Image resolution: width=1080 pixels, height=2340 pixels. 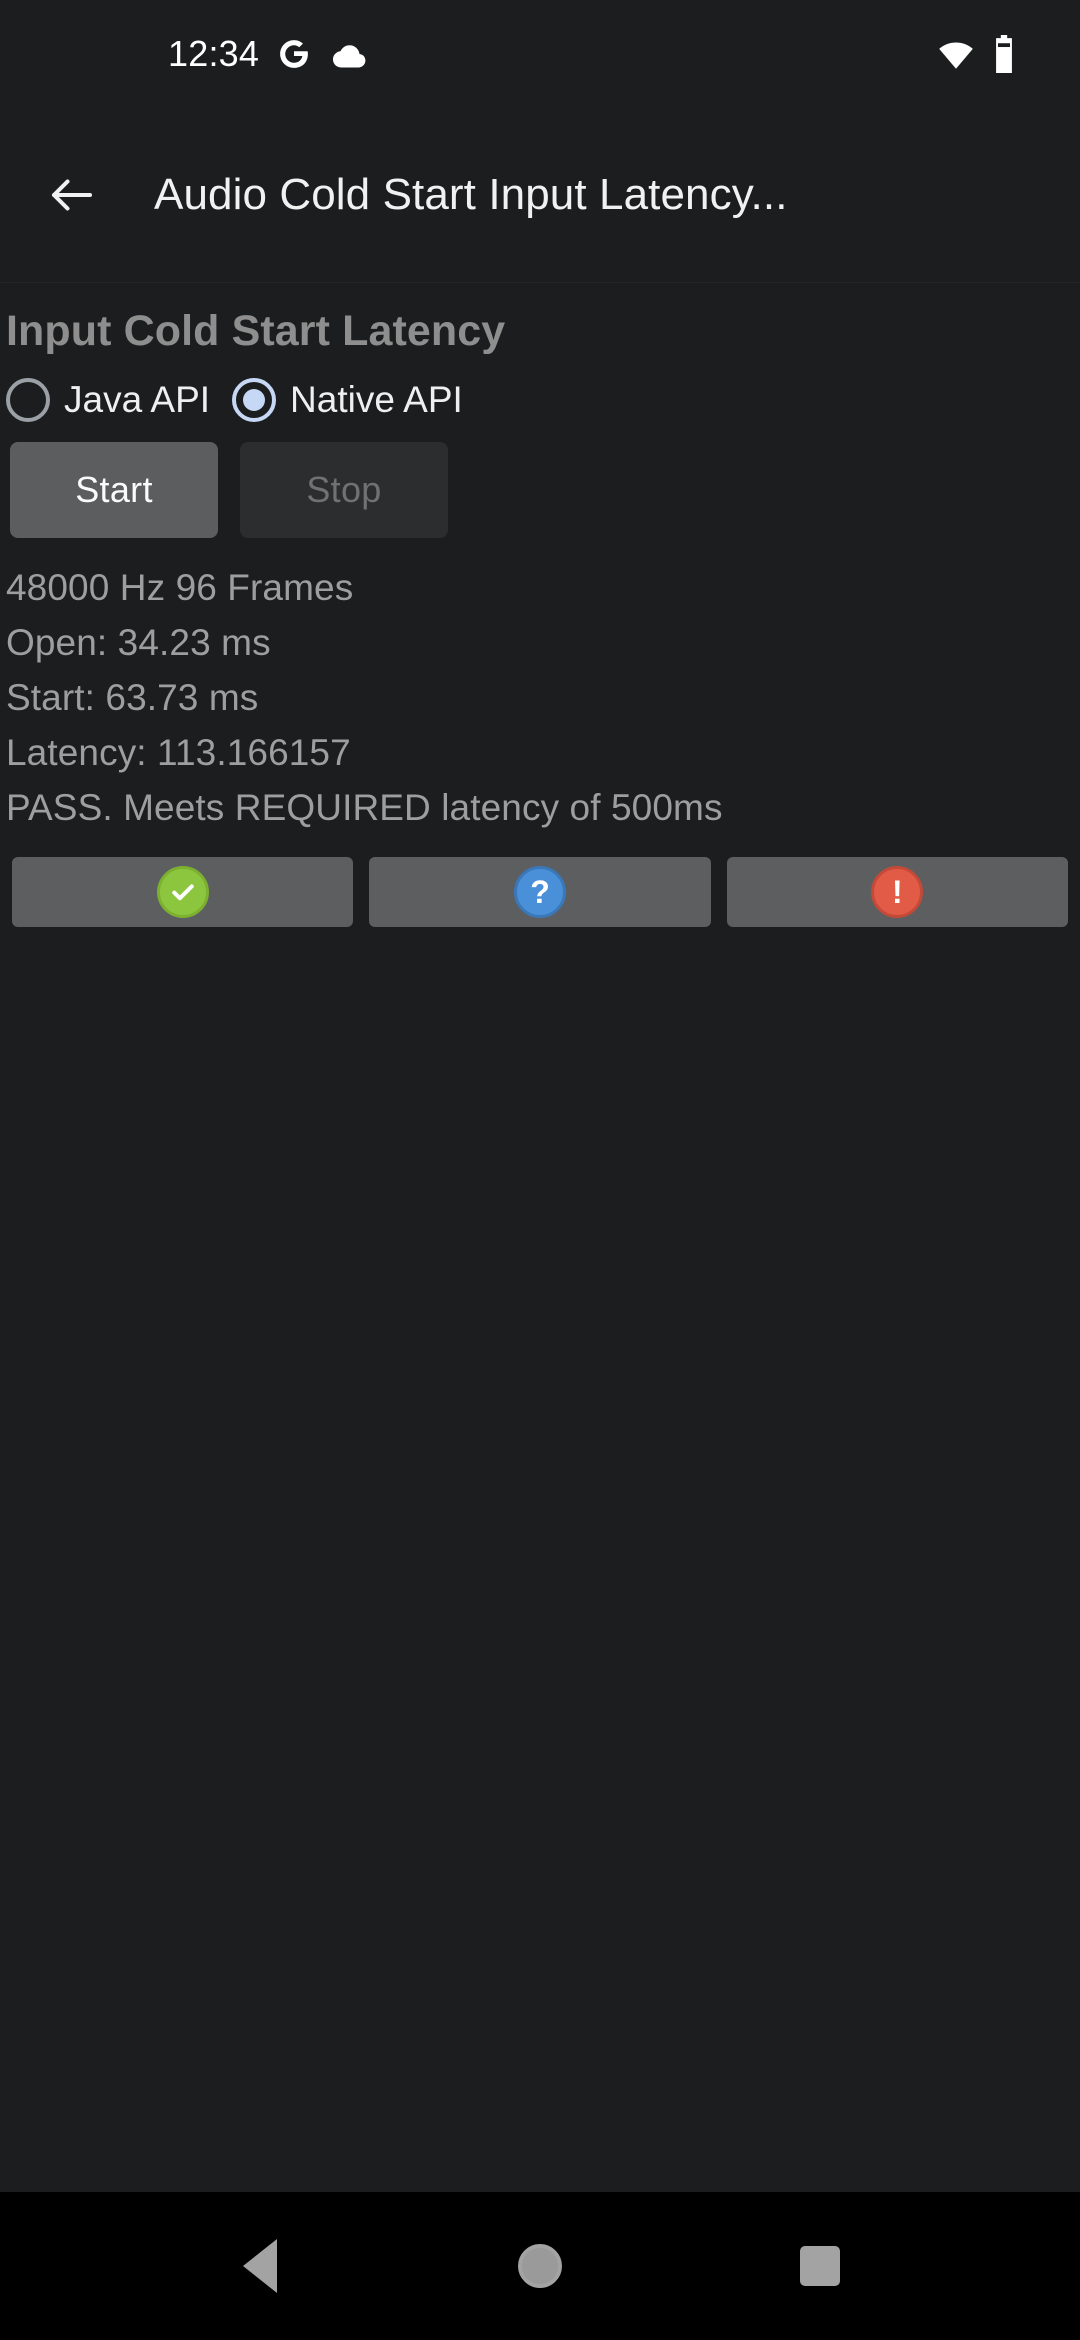 I want to click on nav-home-button, so click(x=540, y=2266).